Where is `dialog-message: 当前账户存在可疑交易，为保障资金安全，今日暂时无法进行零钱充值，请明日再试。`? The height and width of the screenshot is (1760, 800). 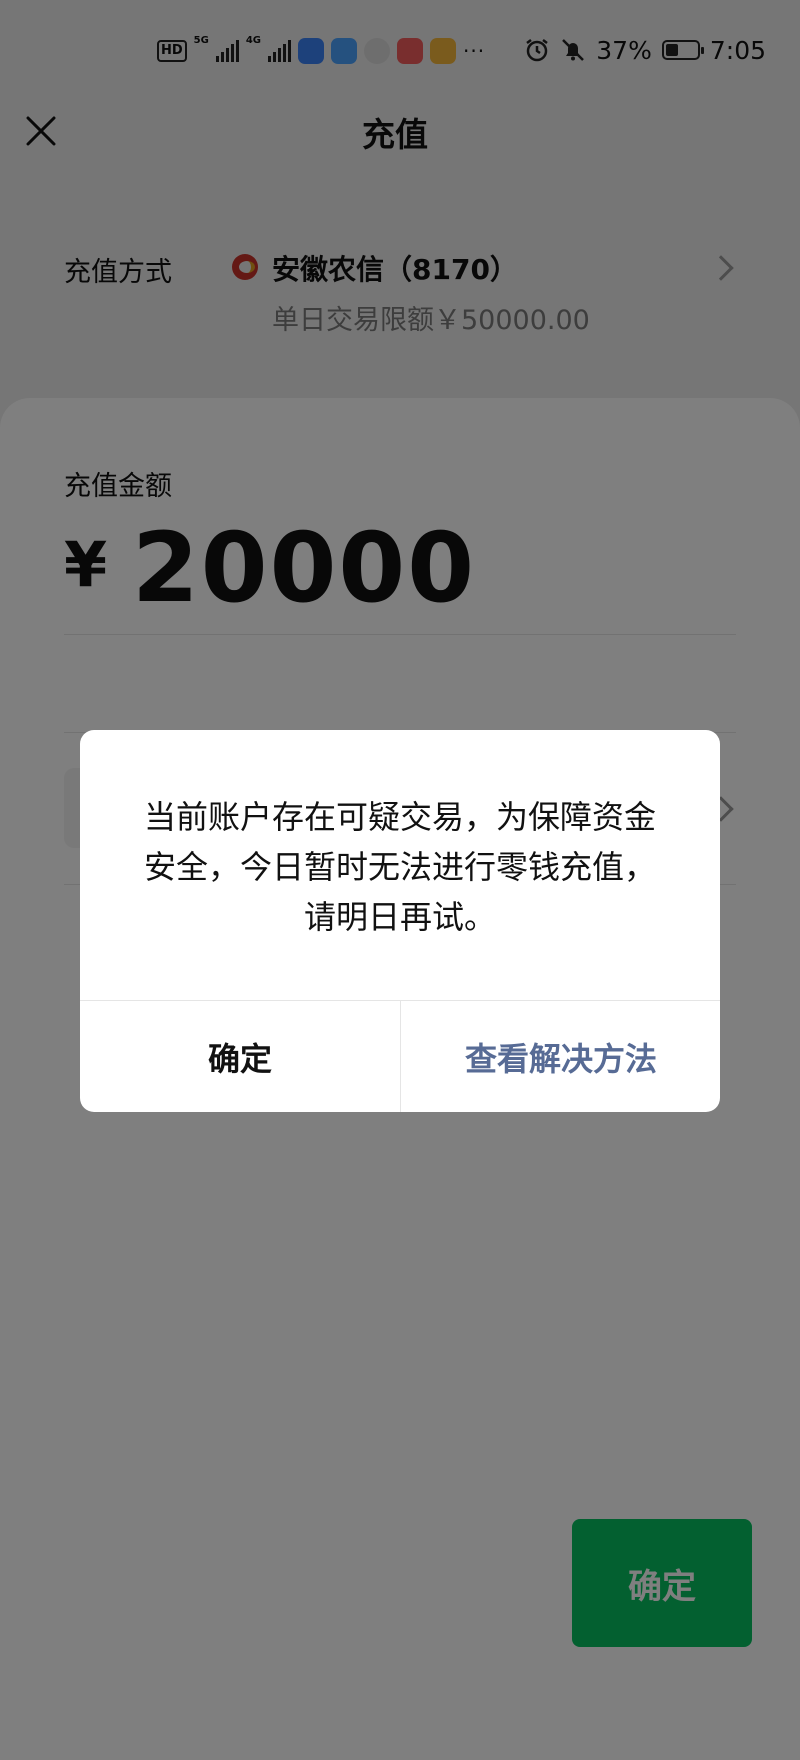
dialog-message: 当前账户存在可疑交易，为保障资金安全，今日暂时无法进行零钱充值，请明日再试。 is located at coordinates (399, 867).